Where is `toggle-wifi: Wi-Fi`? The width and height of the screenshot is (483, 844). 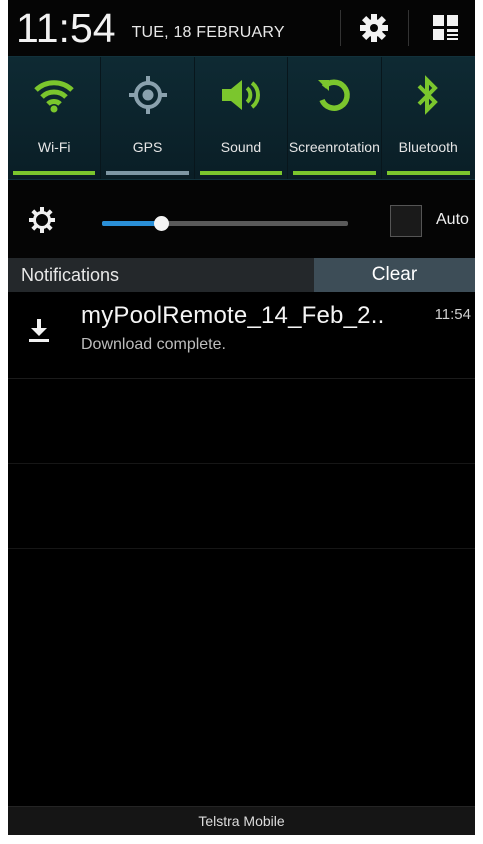
toggle-wifi: Wi-Fi is located at coordinates (55, 118).